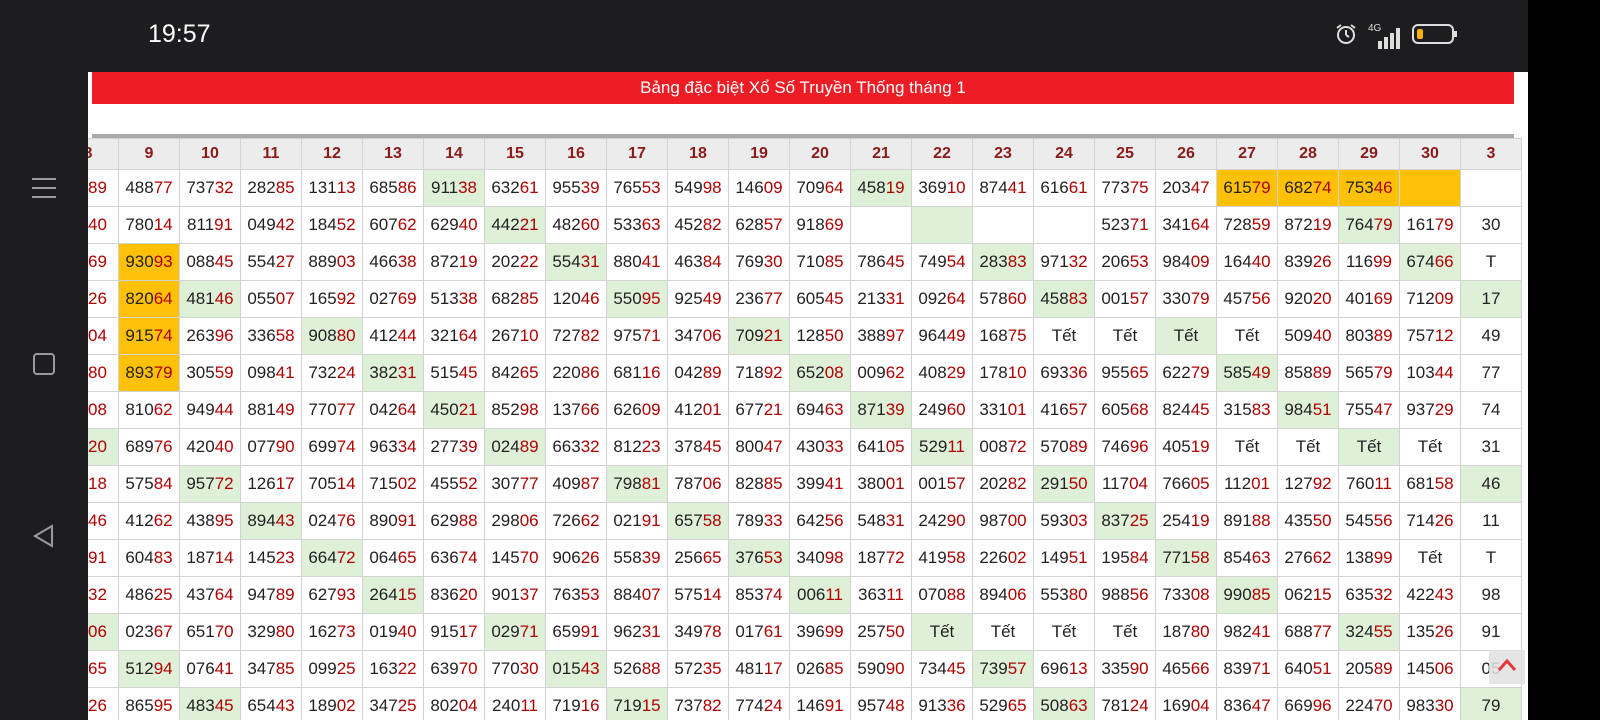 The width and height of the screenshot is (1600, 720). What do you see at coordinates (210, 373) in the screenshot?
I see `result-cell: 305 59` at bounding box center [210, 373].